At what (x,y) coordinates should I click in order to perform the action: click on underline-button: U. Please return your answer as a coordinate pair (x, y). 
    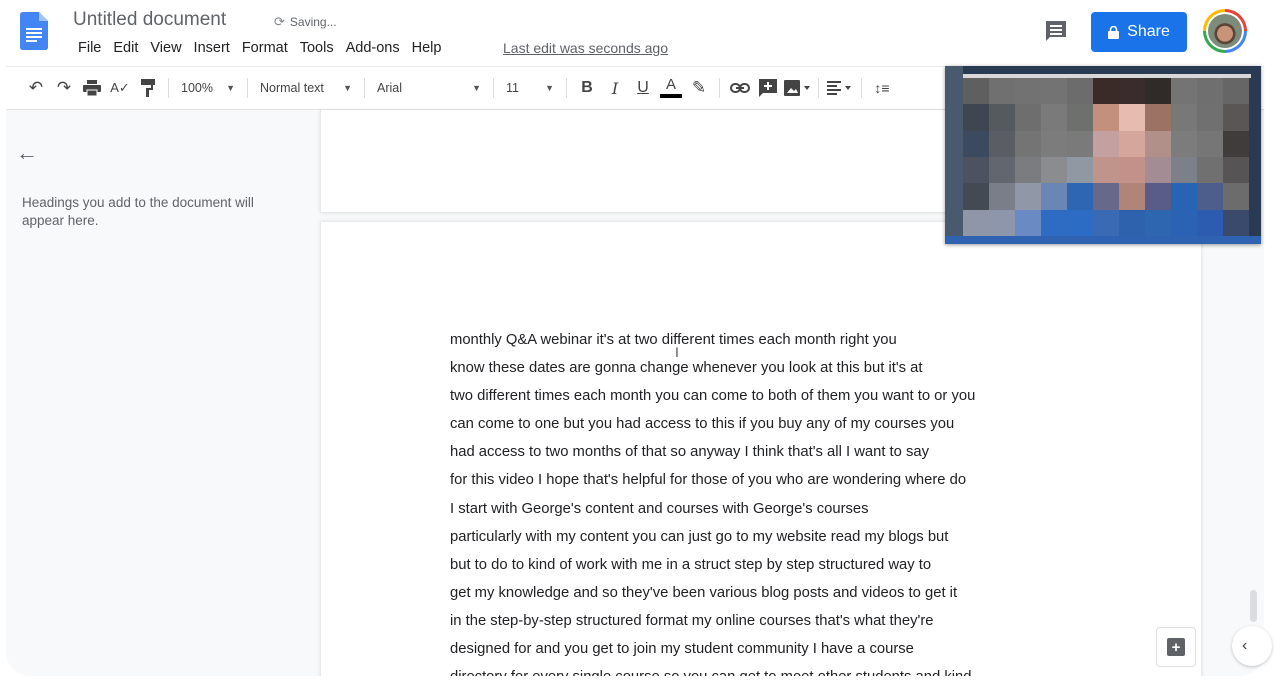
    Looking at the image, I should click on (643, 88).